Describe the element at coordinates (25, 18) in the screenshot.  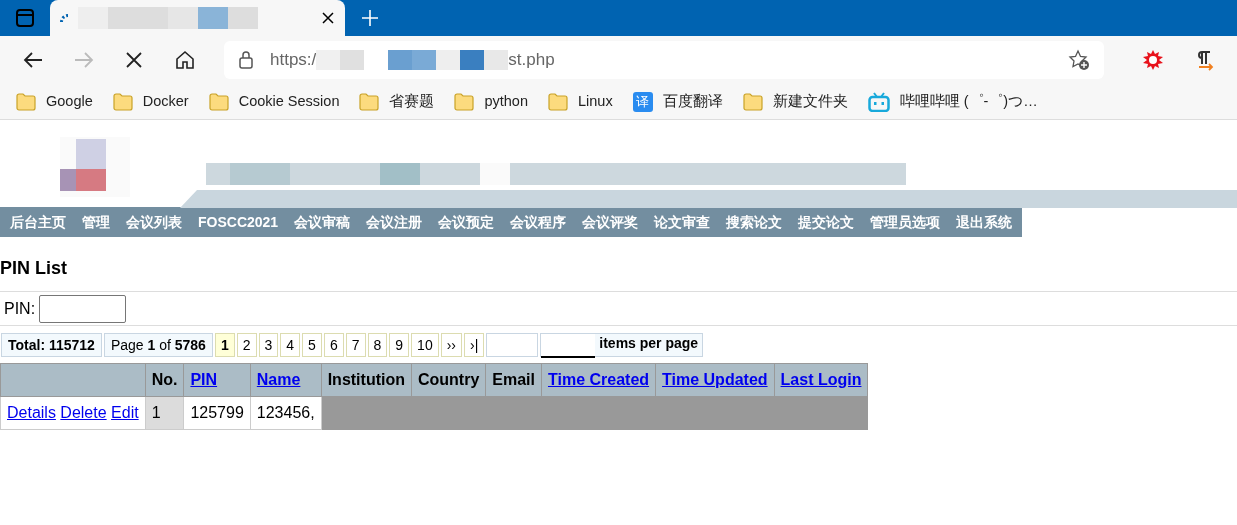
I see `tab-actions-icon` at that location.